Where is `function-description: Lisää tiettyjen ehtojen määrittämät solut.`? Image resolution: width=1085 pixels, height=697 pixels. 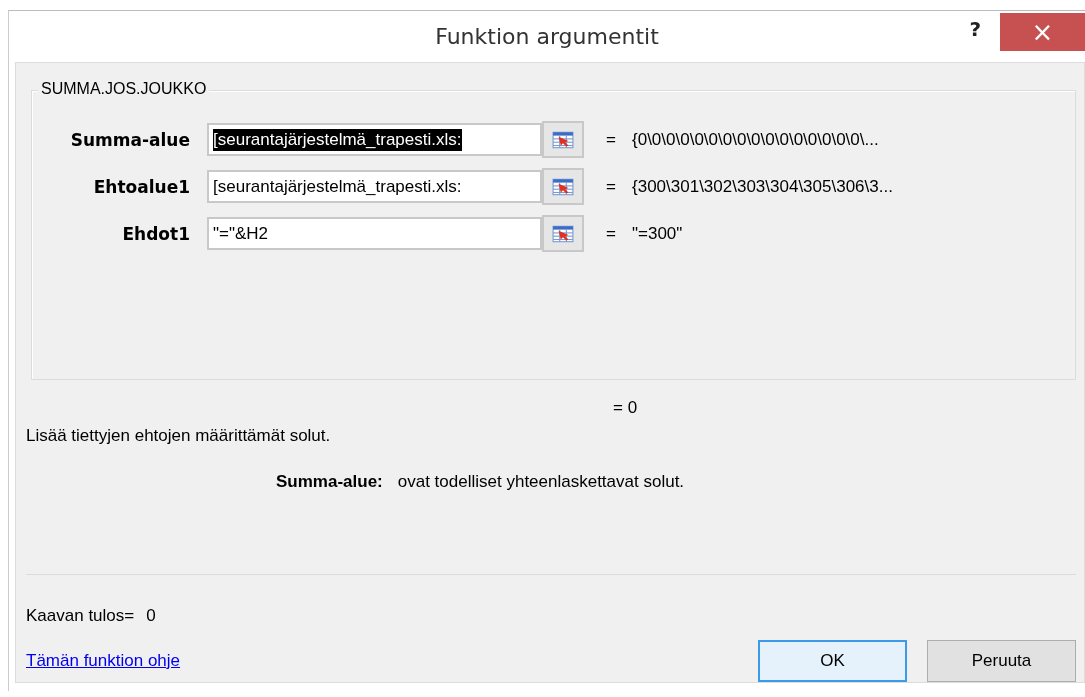
function-description: Lisää tiettyjen ehtojen määrittämät solut. is located at coordinates (179, 436).